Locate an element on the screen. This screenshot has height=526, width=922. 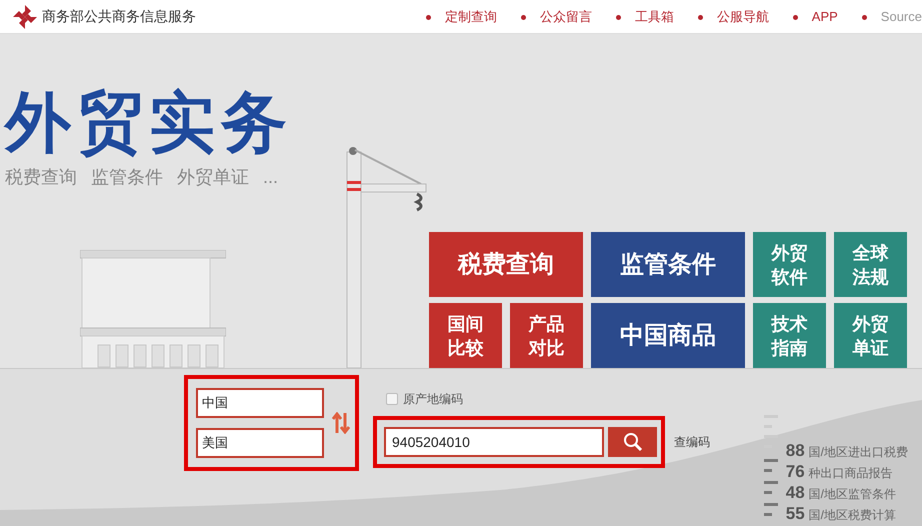
tile-label: 软件 is located at coordinates (790, 277).